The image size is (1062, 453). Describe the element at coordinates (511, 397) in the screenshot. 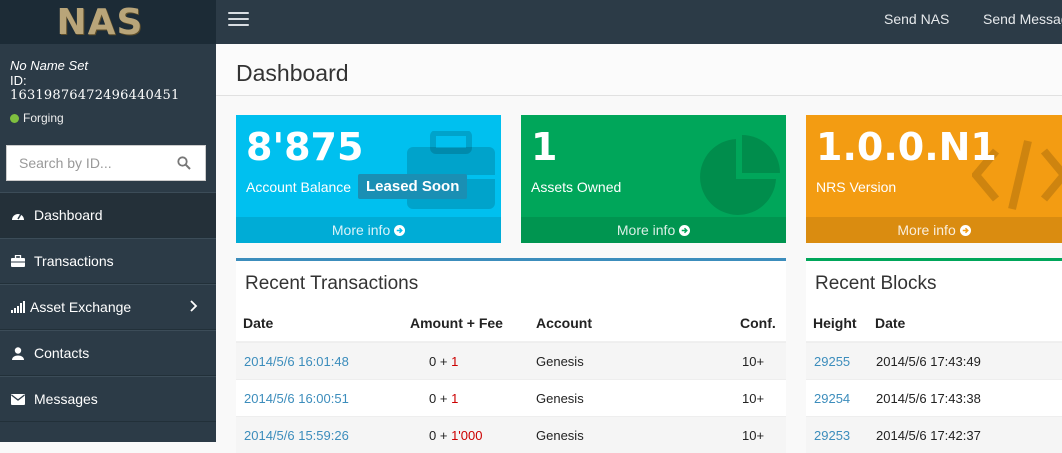

I see `table-row: 2014/5/6 16:00:51 0 + 1 Genesis 10+` at that location.